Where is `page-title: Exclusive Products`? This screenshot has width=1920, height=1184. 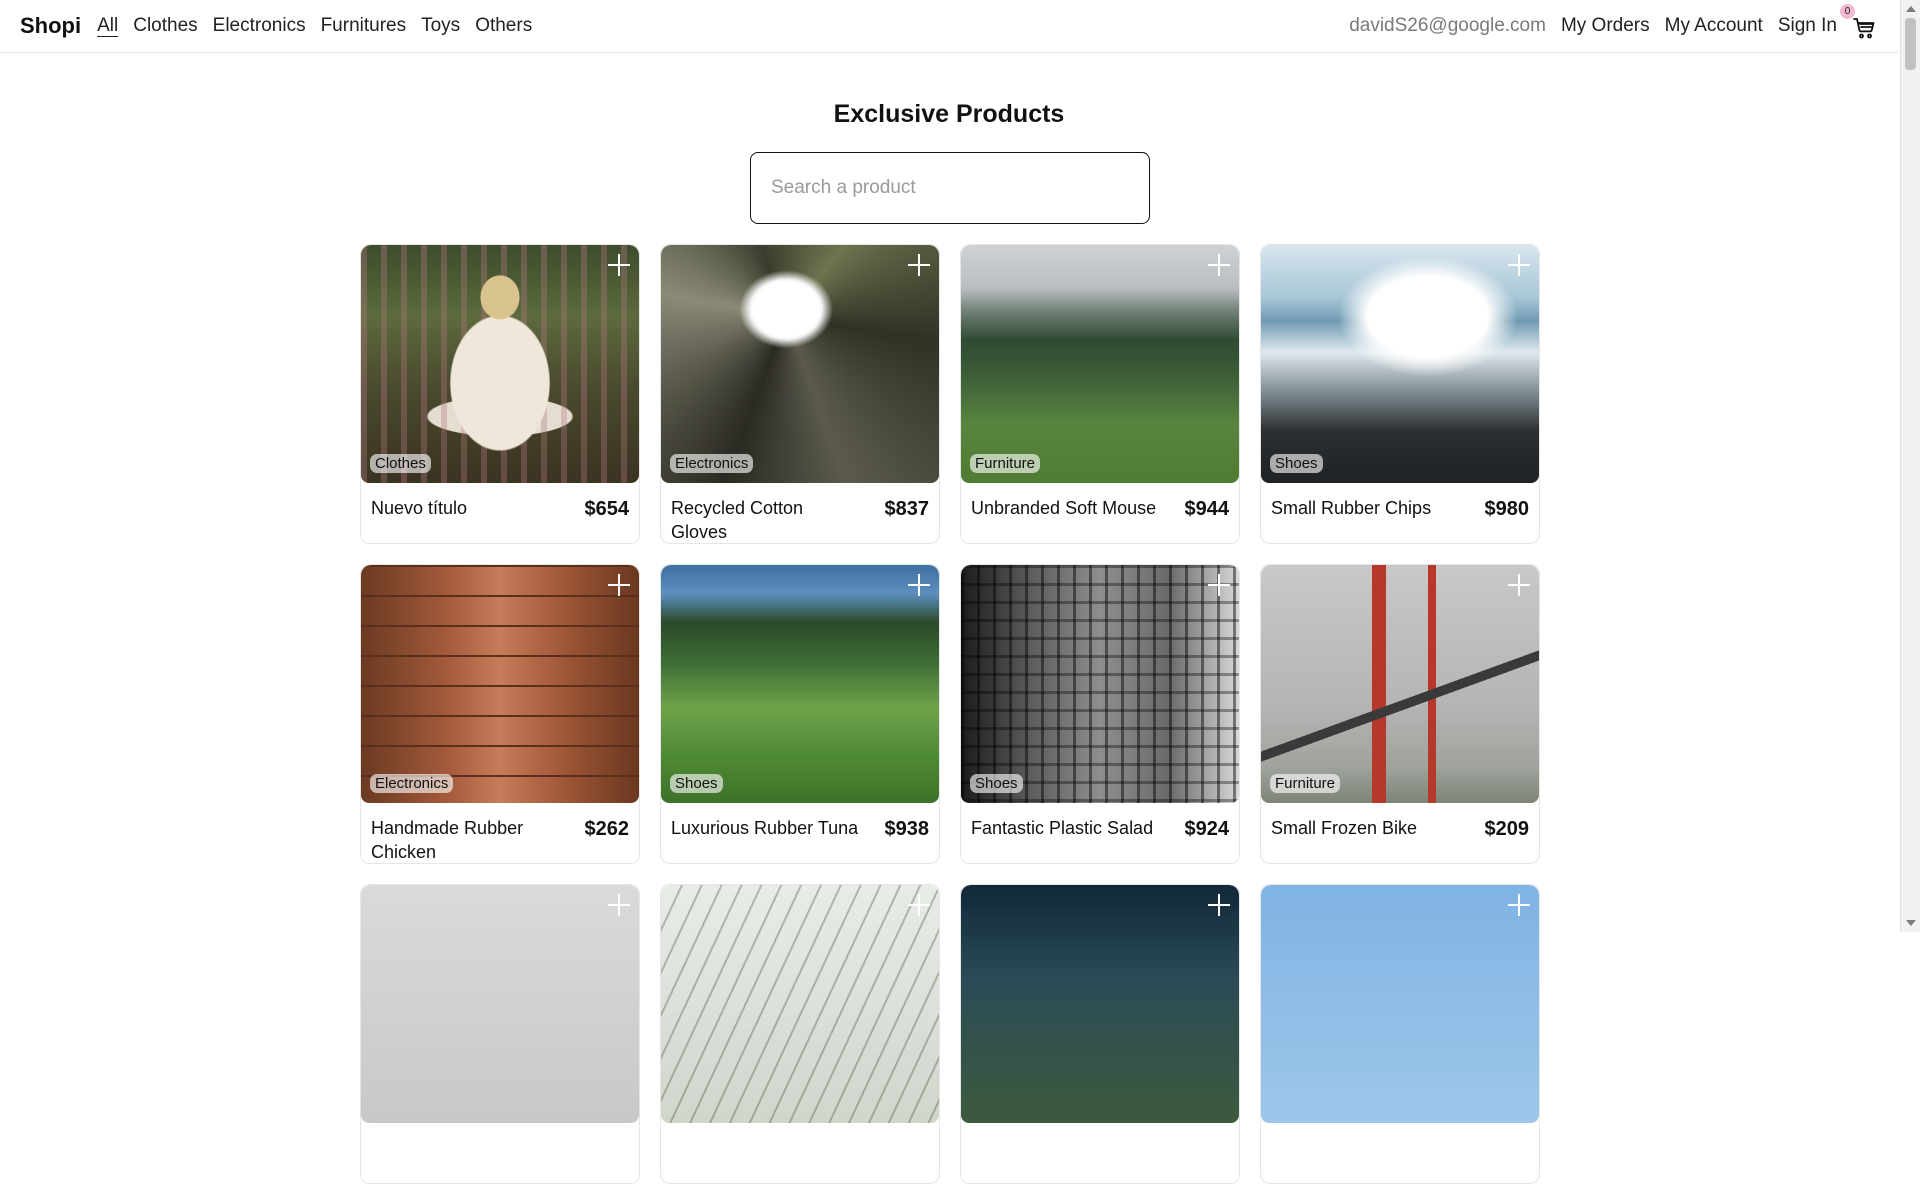
page-title: Exclusive Products is located at coordinates (949, 114).